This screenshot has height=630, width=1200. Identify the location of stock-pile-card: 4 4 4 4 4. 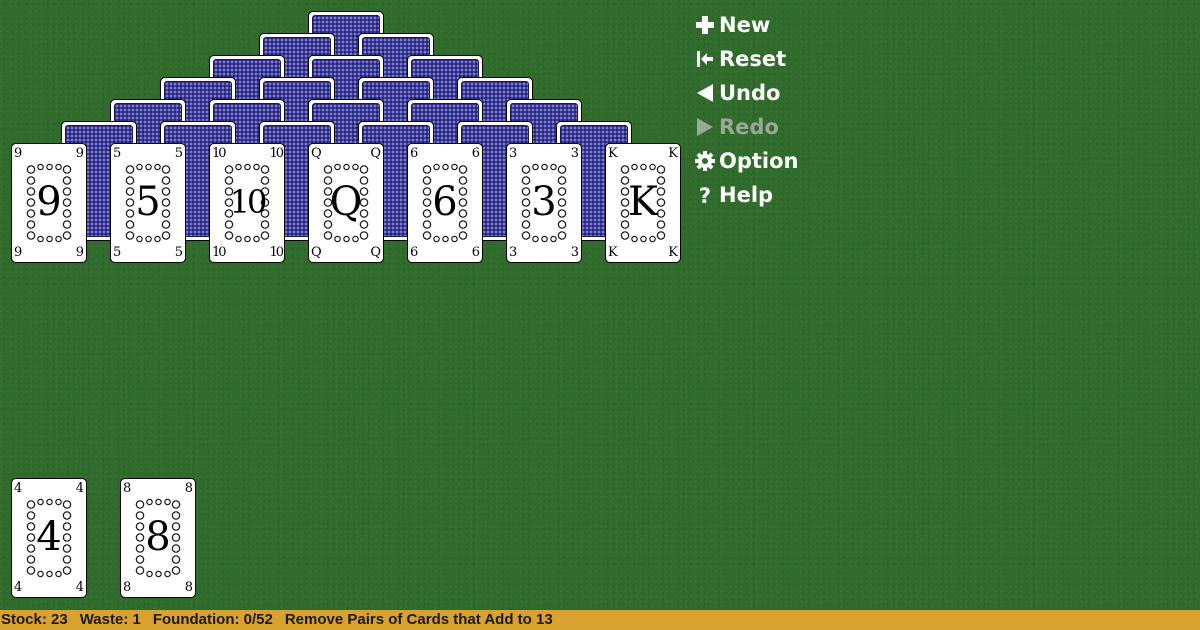
(49, 538).